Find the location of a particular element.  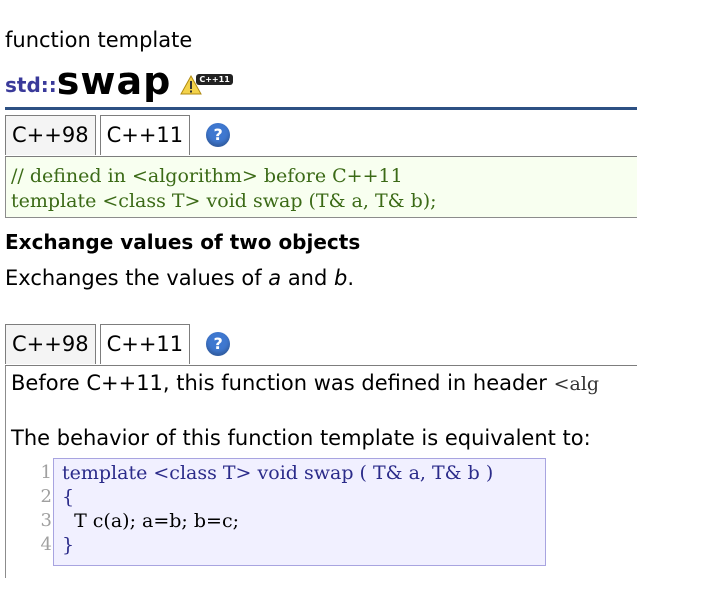

line-number: 4 is located at coordinates (46, 544).